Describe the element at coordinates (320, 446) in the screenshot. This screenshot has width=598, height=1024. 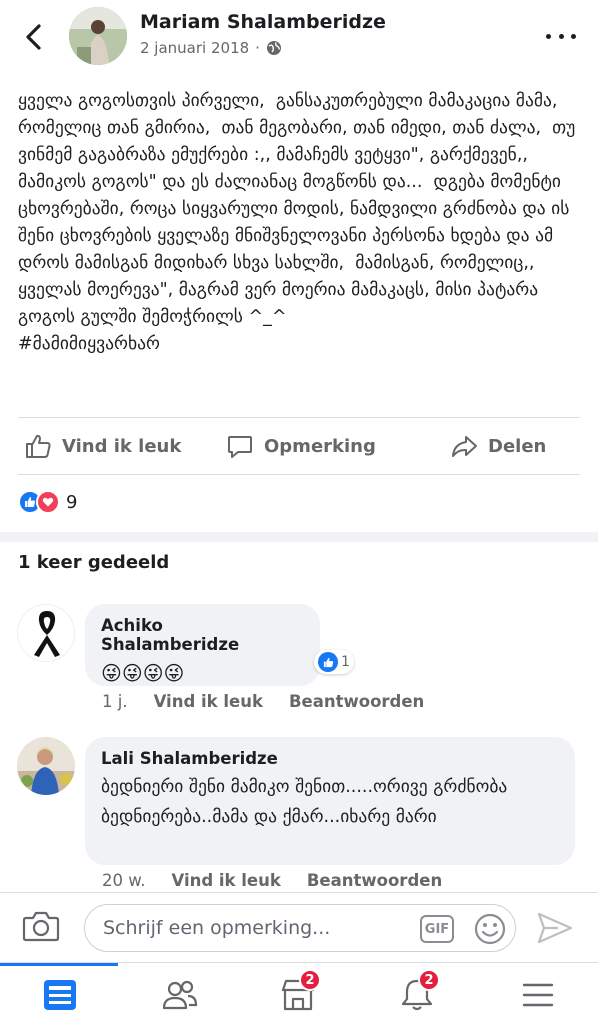
I see `comment-label: Opmerking` at that location.